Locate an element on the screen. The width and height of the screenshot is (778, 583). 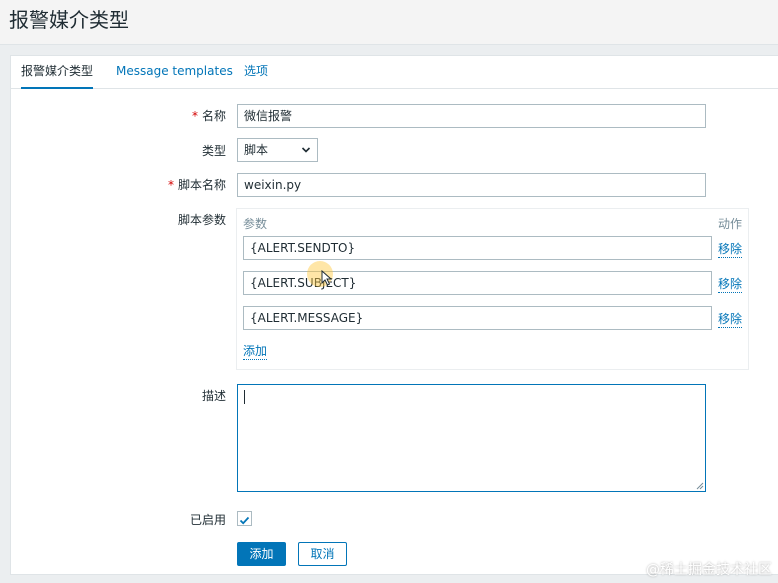
script-param-input-3: {ALERT.MESSAGE} is located at coordinates (477, 318).